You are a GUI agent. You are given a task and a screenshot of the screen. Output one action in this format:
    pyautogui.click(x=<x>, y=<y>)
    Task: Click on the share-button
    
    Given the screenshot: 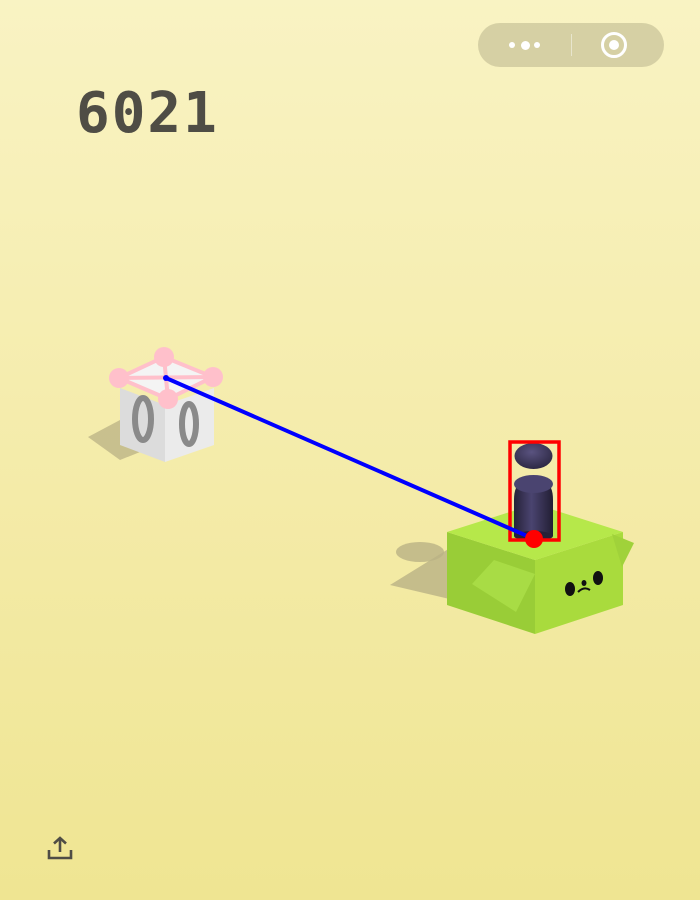 What is the action you would take?
    pyautogui.click(x=60, y=849)
    